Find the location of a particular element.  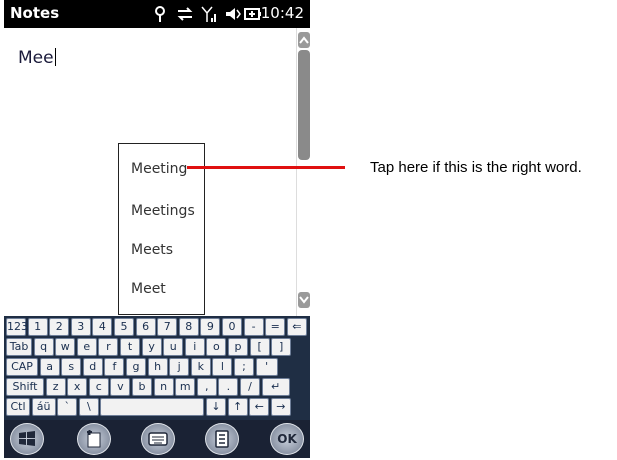

chevron-down-icon is located at coordinates (304, 300).